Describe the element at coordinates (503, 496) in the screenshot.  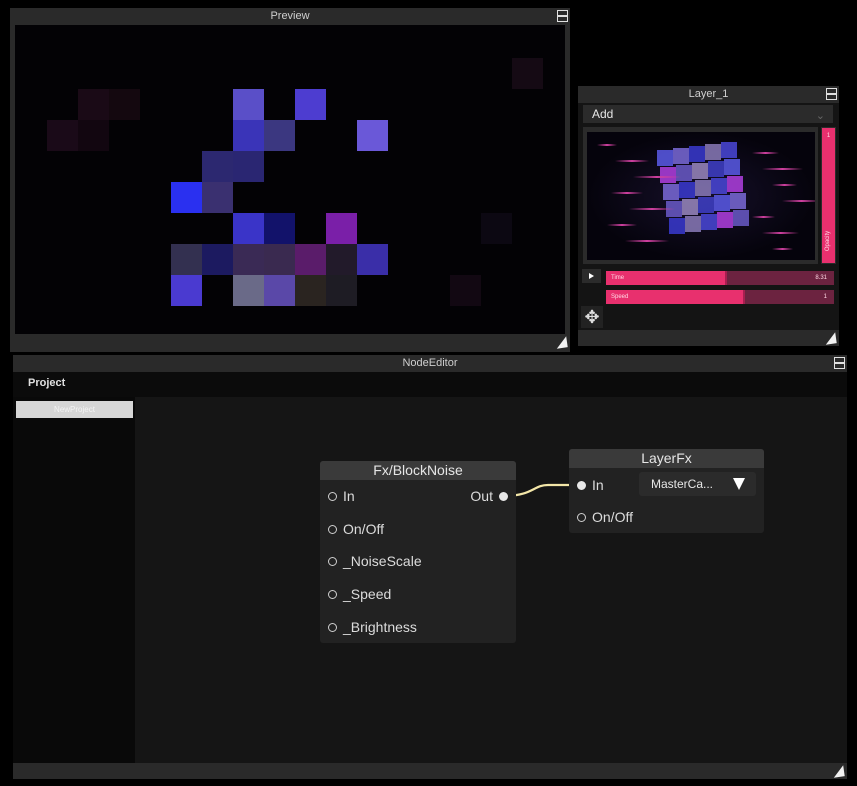
I see `port-out-dot` at that location.